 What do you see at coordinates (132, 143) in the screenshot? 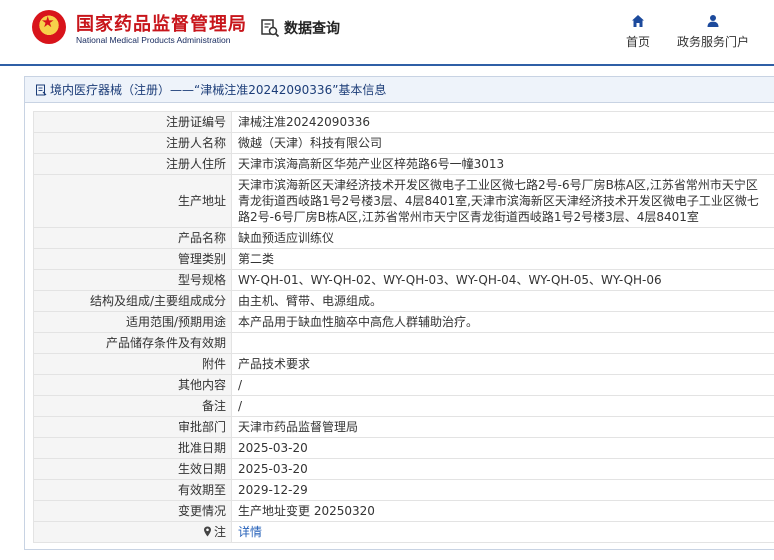
I see `field-label: 注册人名称` at bounding box center [132, 143].